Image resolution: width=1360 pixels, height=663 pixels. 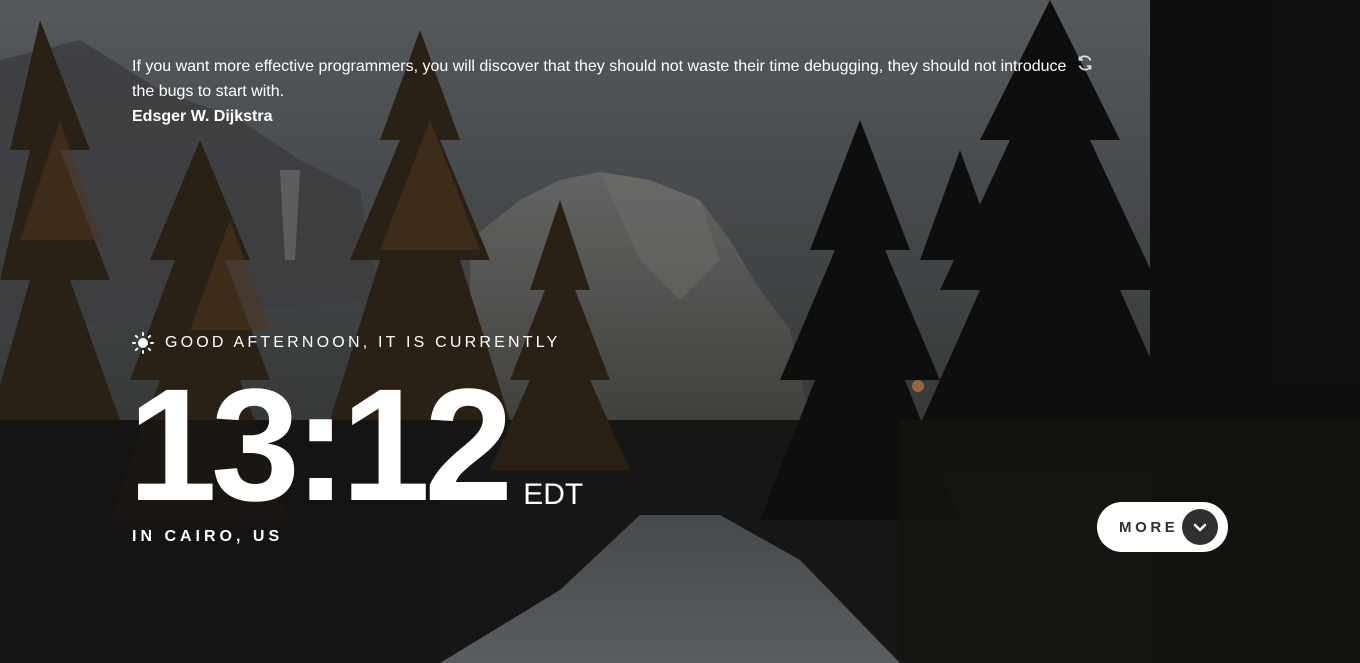 I want to click on refresh-icon, so click(x=1085, y=63).